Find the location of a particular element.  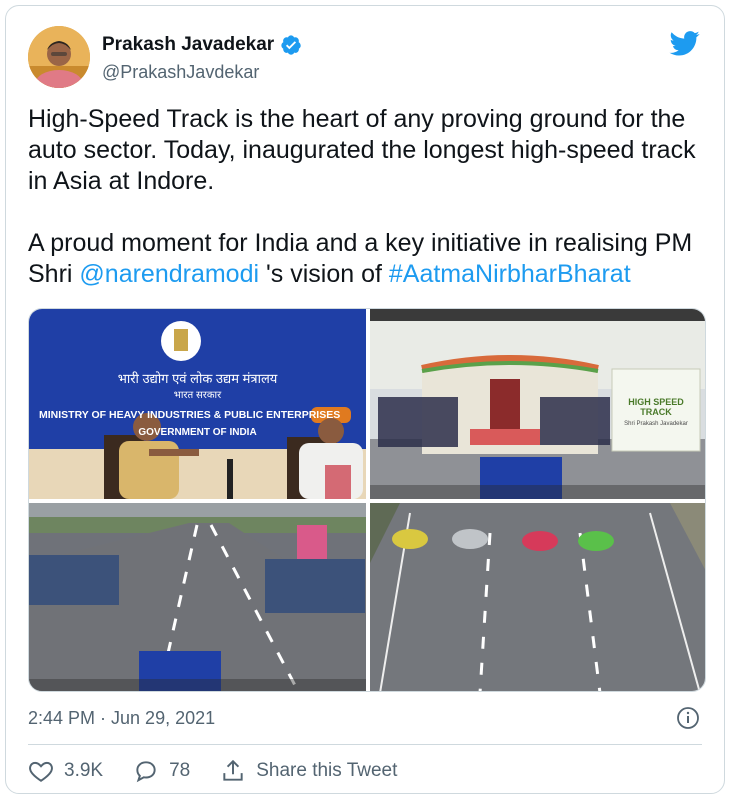

like-button: 3.9K is located at coordinates (65, 771).